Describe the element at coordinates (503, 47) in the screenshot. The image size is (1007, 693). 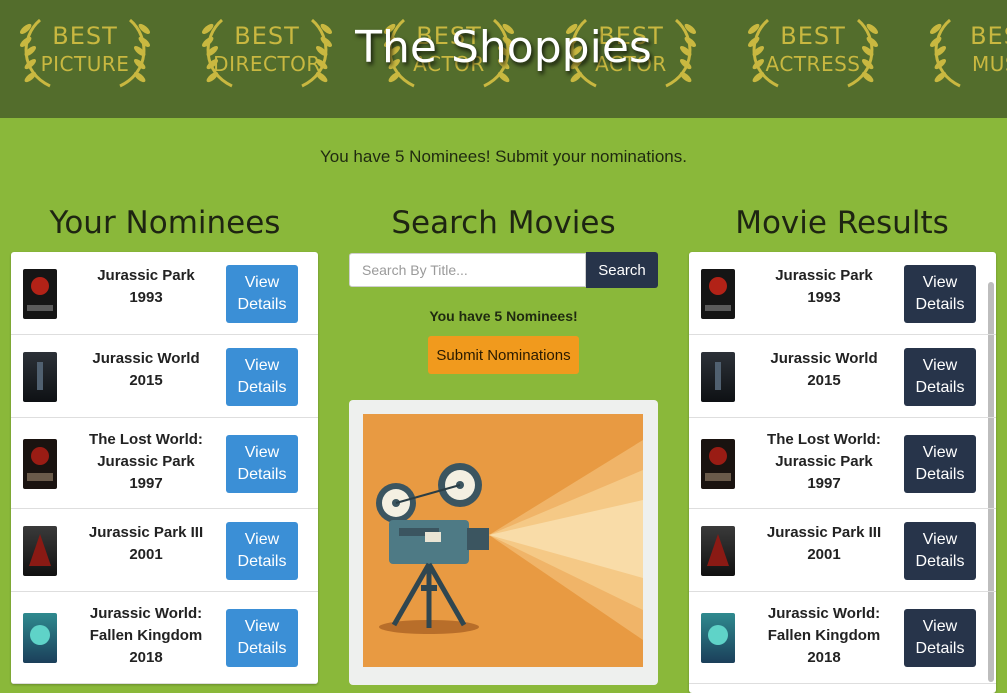
I see `site-title: The Shoppies` at that location.